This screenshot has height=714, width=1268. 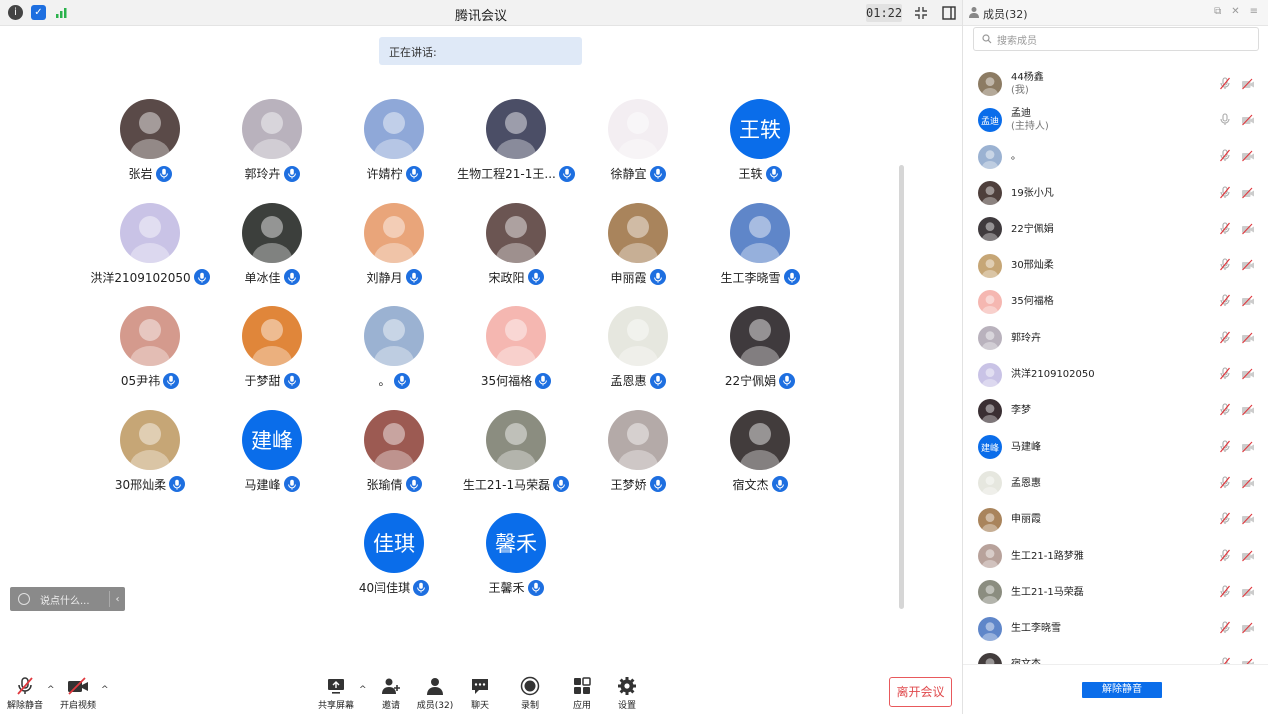 What do you see at coordinates (1115, 193) in the screenshot?
I see `member-row: 19张小凡` at bounding box center [1115, 193].